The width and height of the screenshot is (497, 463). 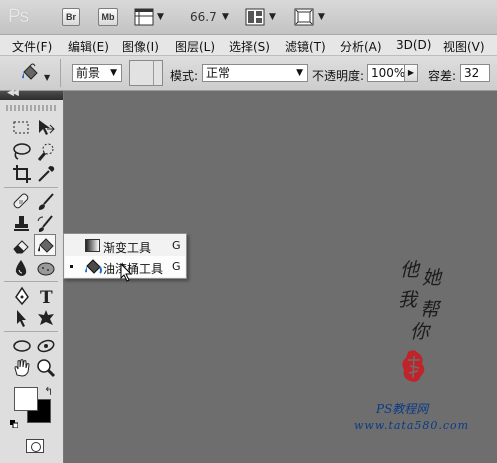 What do you see at coordinates (127, 248) in the screenshot?
I see `flyout-item-label: 渐变工具` at bounding box center [127, 248].